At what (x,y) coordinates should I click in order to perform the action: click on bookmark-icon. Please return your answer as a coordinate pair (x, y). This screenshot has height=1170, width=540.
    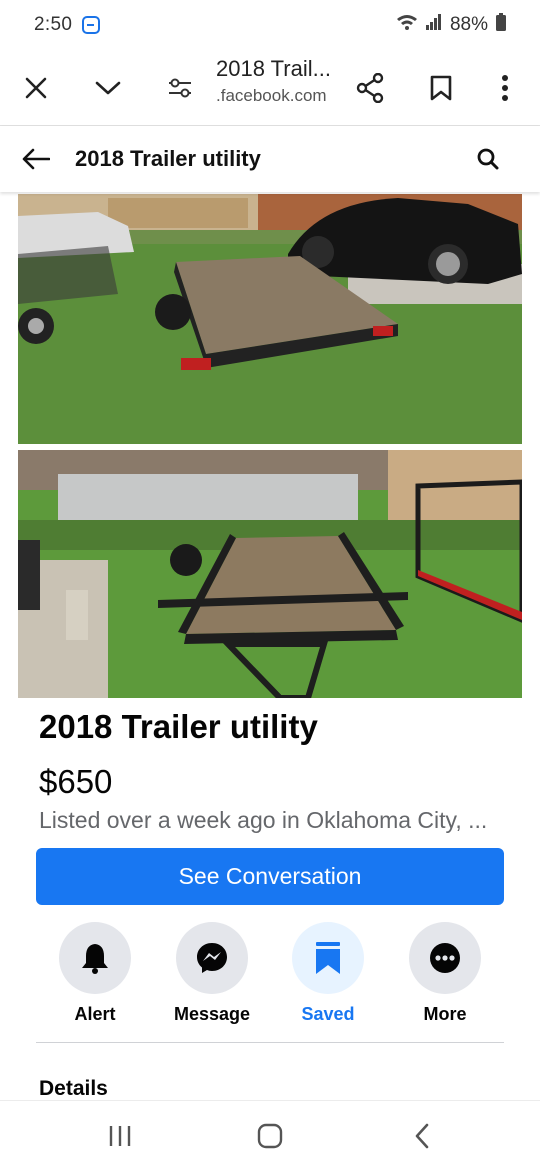
    Looking at the image, I should click on (441, 88).